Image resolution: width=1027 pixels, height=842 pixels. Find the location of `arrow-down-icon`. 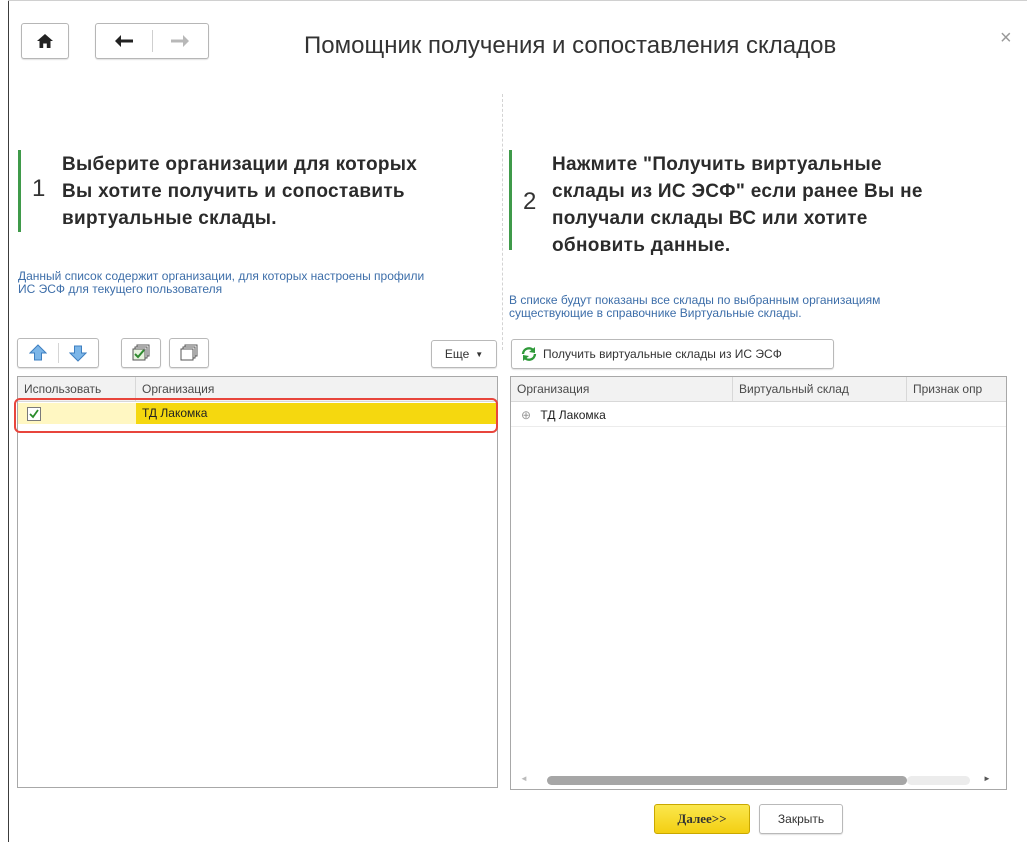

arrow-down-icon is located at coordinates (78, 353).